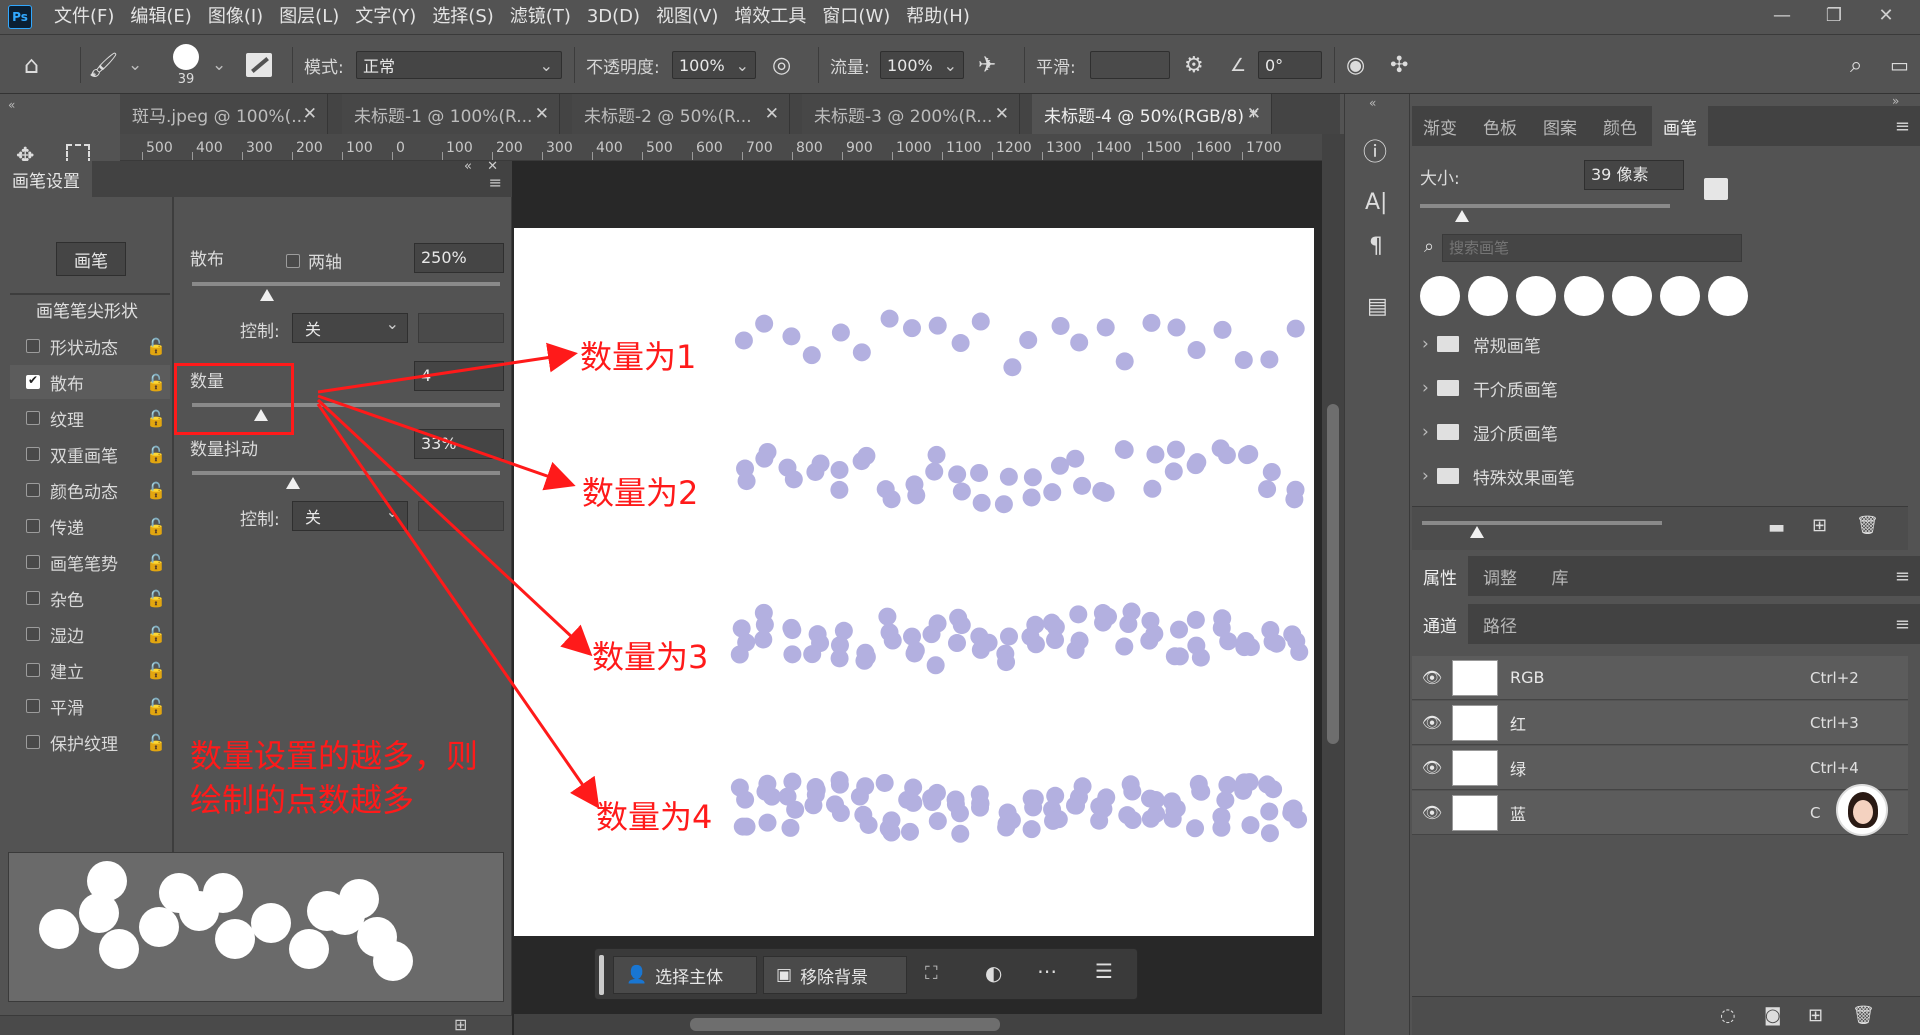 The height and width of the screenshot is (1035, 1920). What do you see at coordinates (90, 382) in the screenshot?
I see `brush-option-item: 散布 🔓` at bounding box center [90, 382].